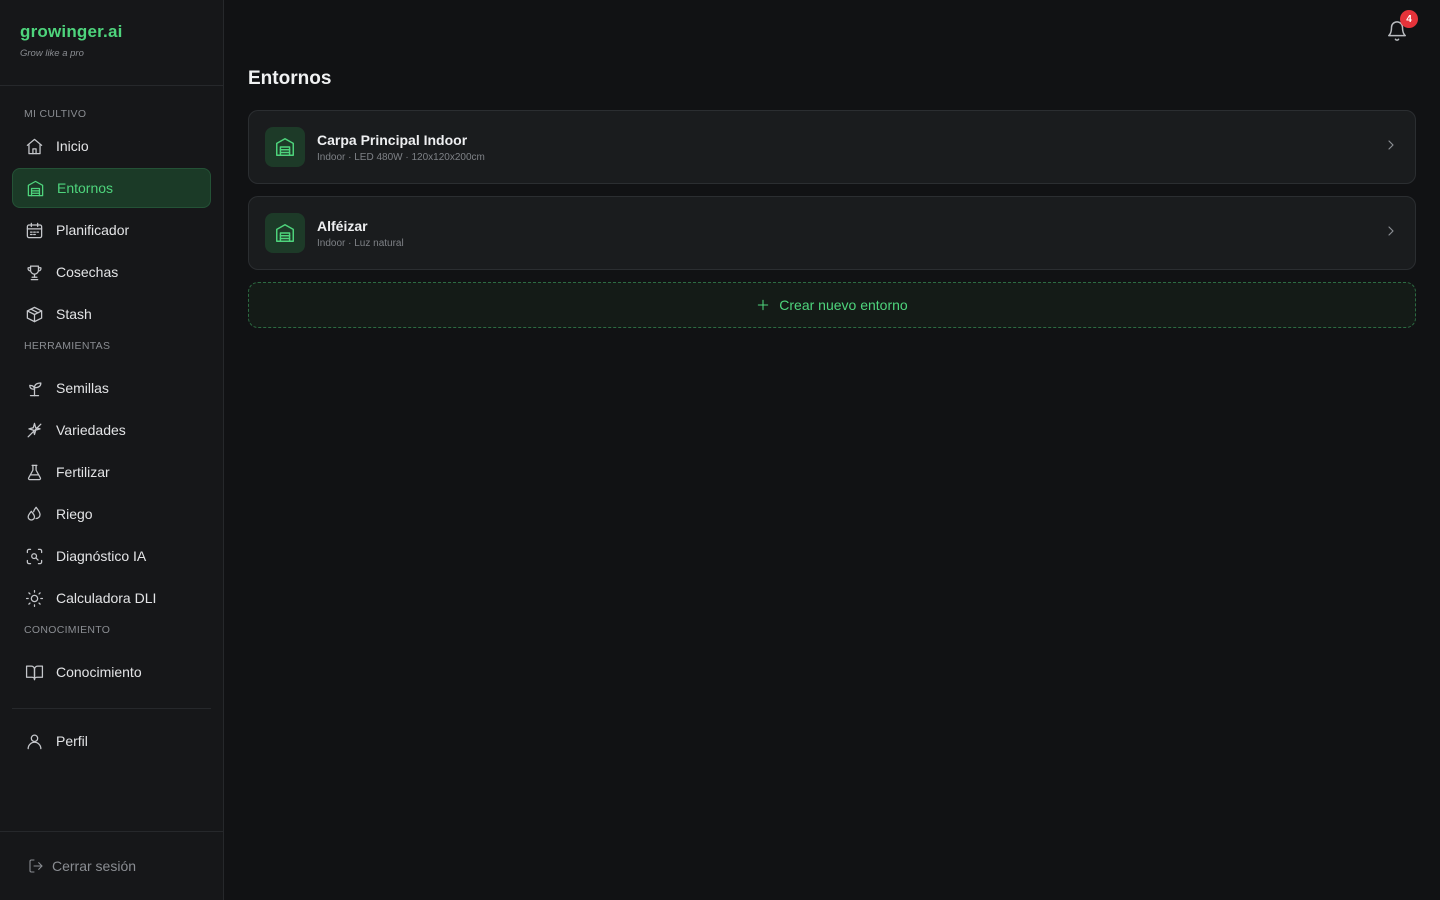 This screenshot has width=1440, height=900. I want to click on user-icon, so click(34, 741).